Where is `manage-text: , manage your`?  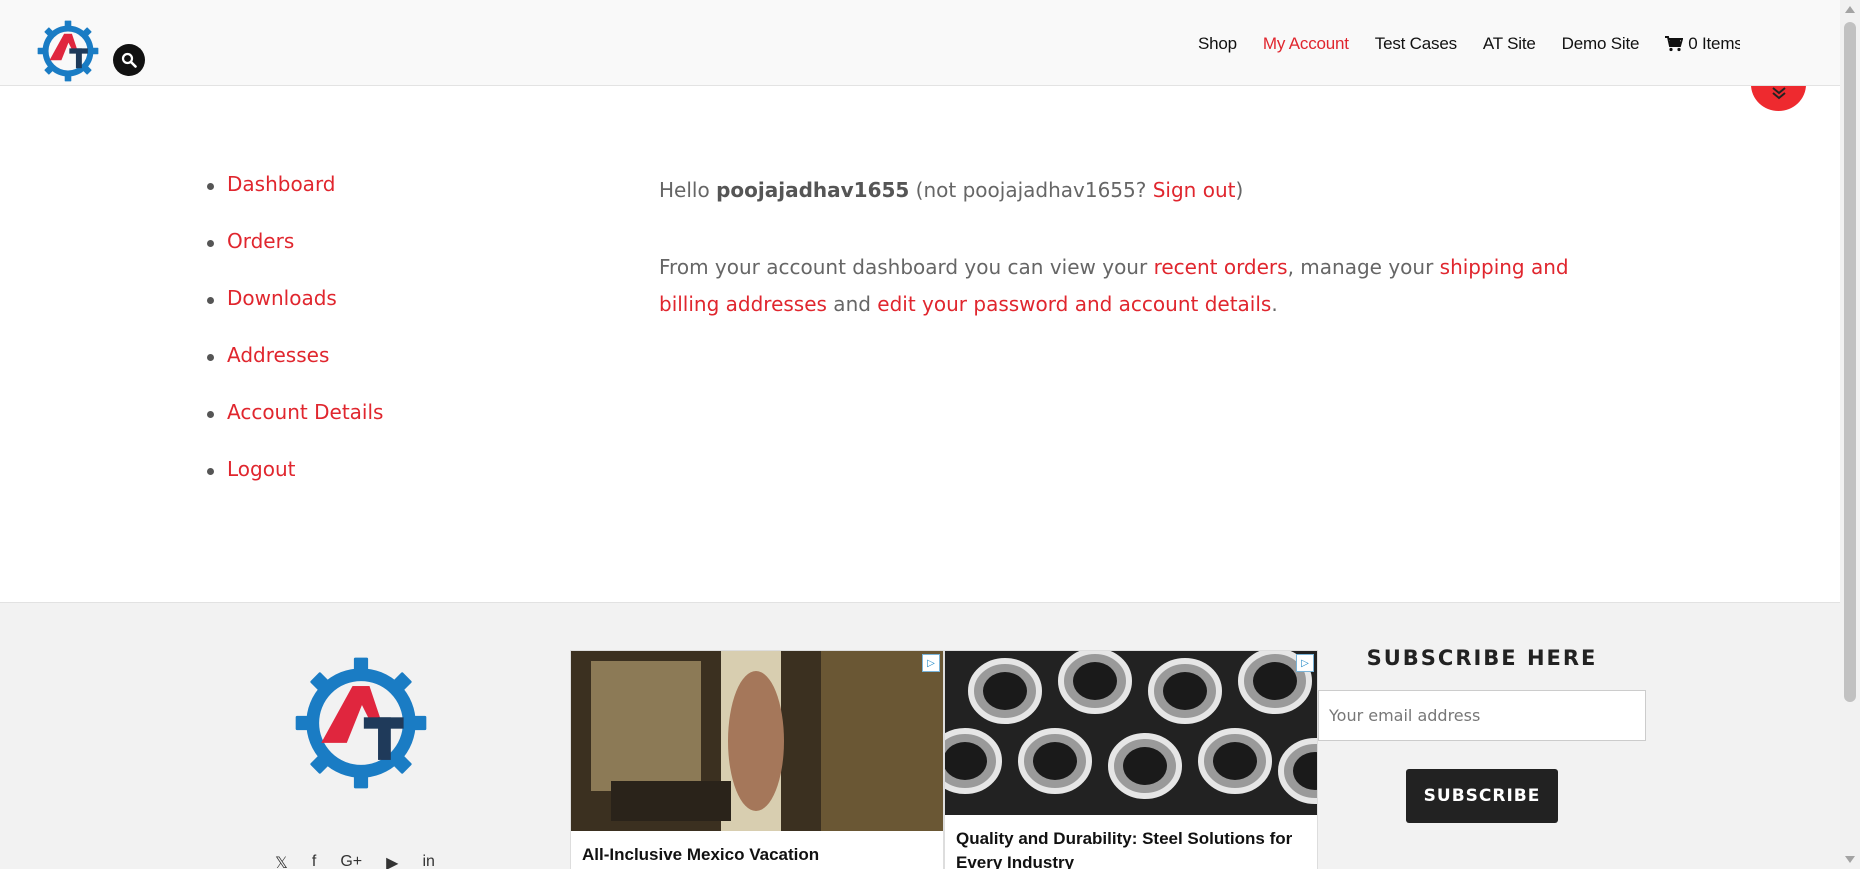 manage-text: , manage your is located at coordinates (1363, 267).